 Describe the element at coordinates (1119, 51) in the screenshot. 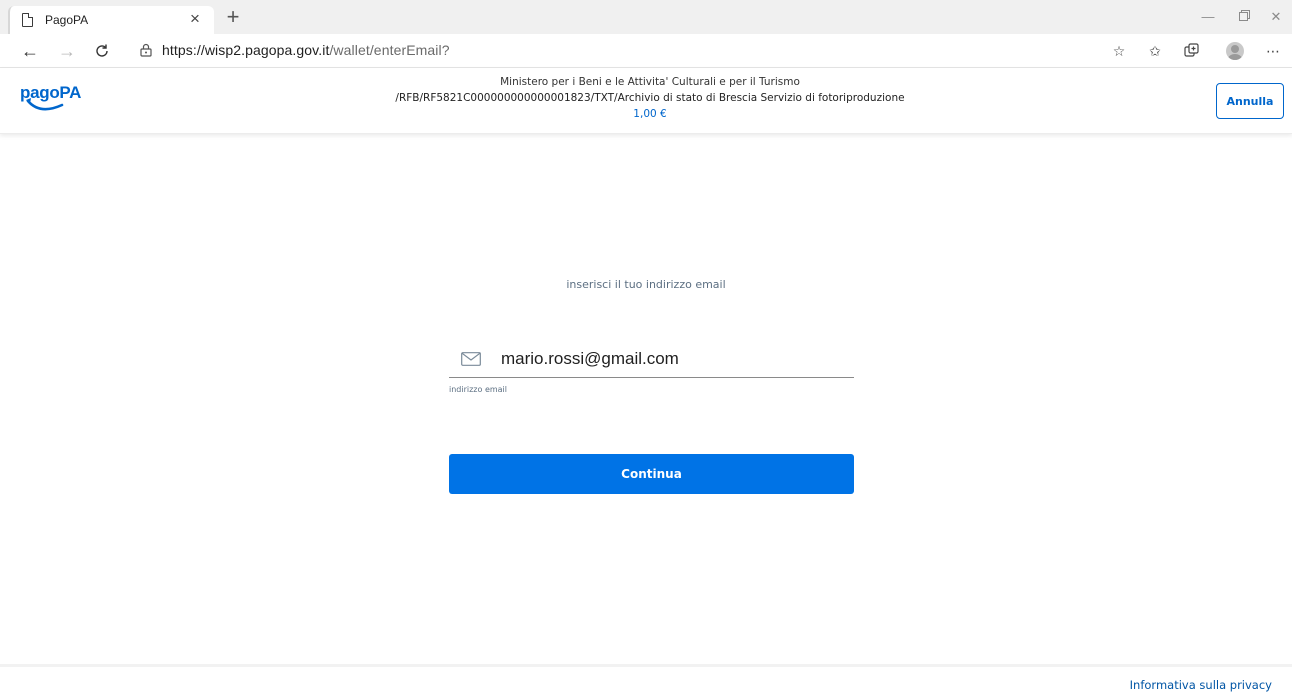

I see `add-favorite-icon: ☆` at that location.